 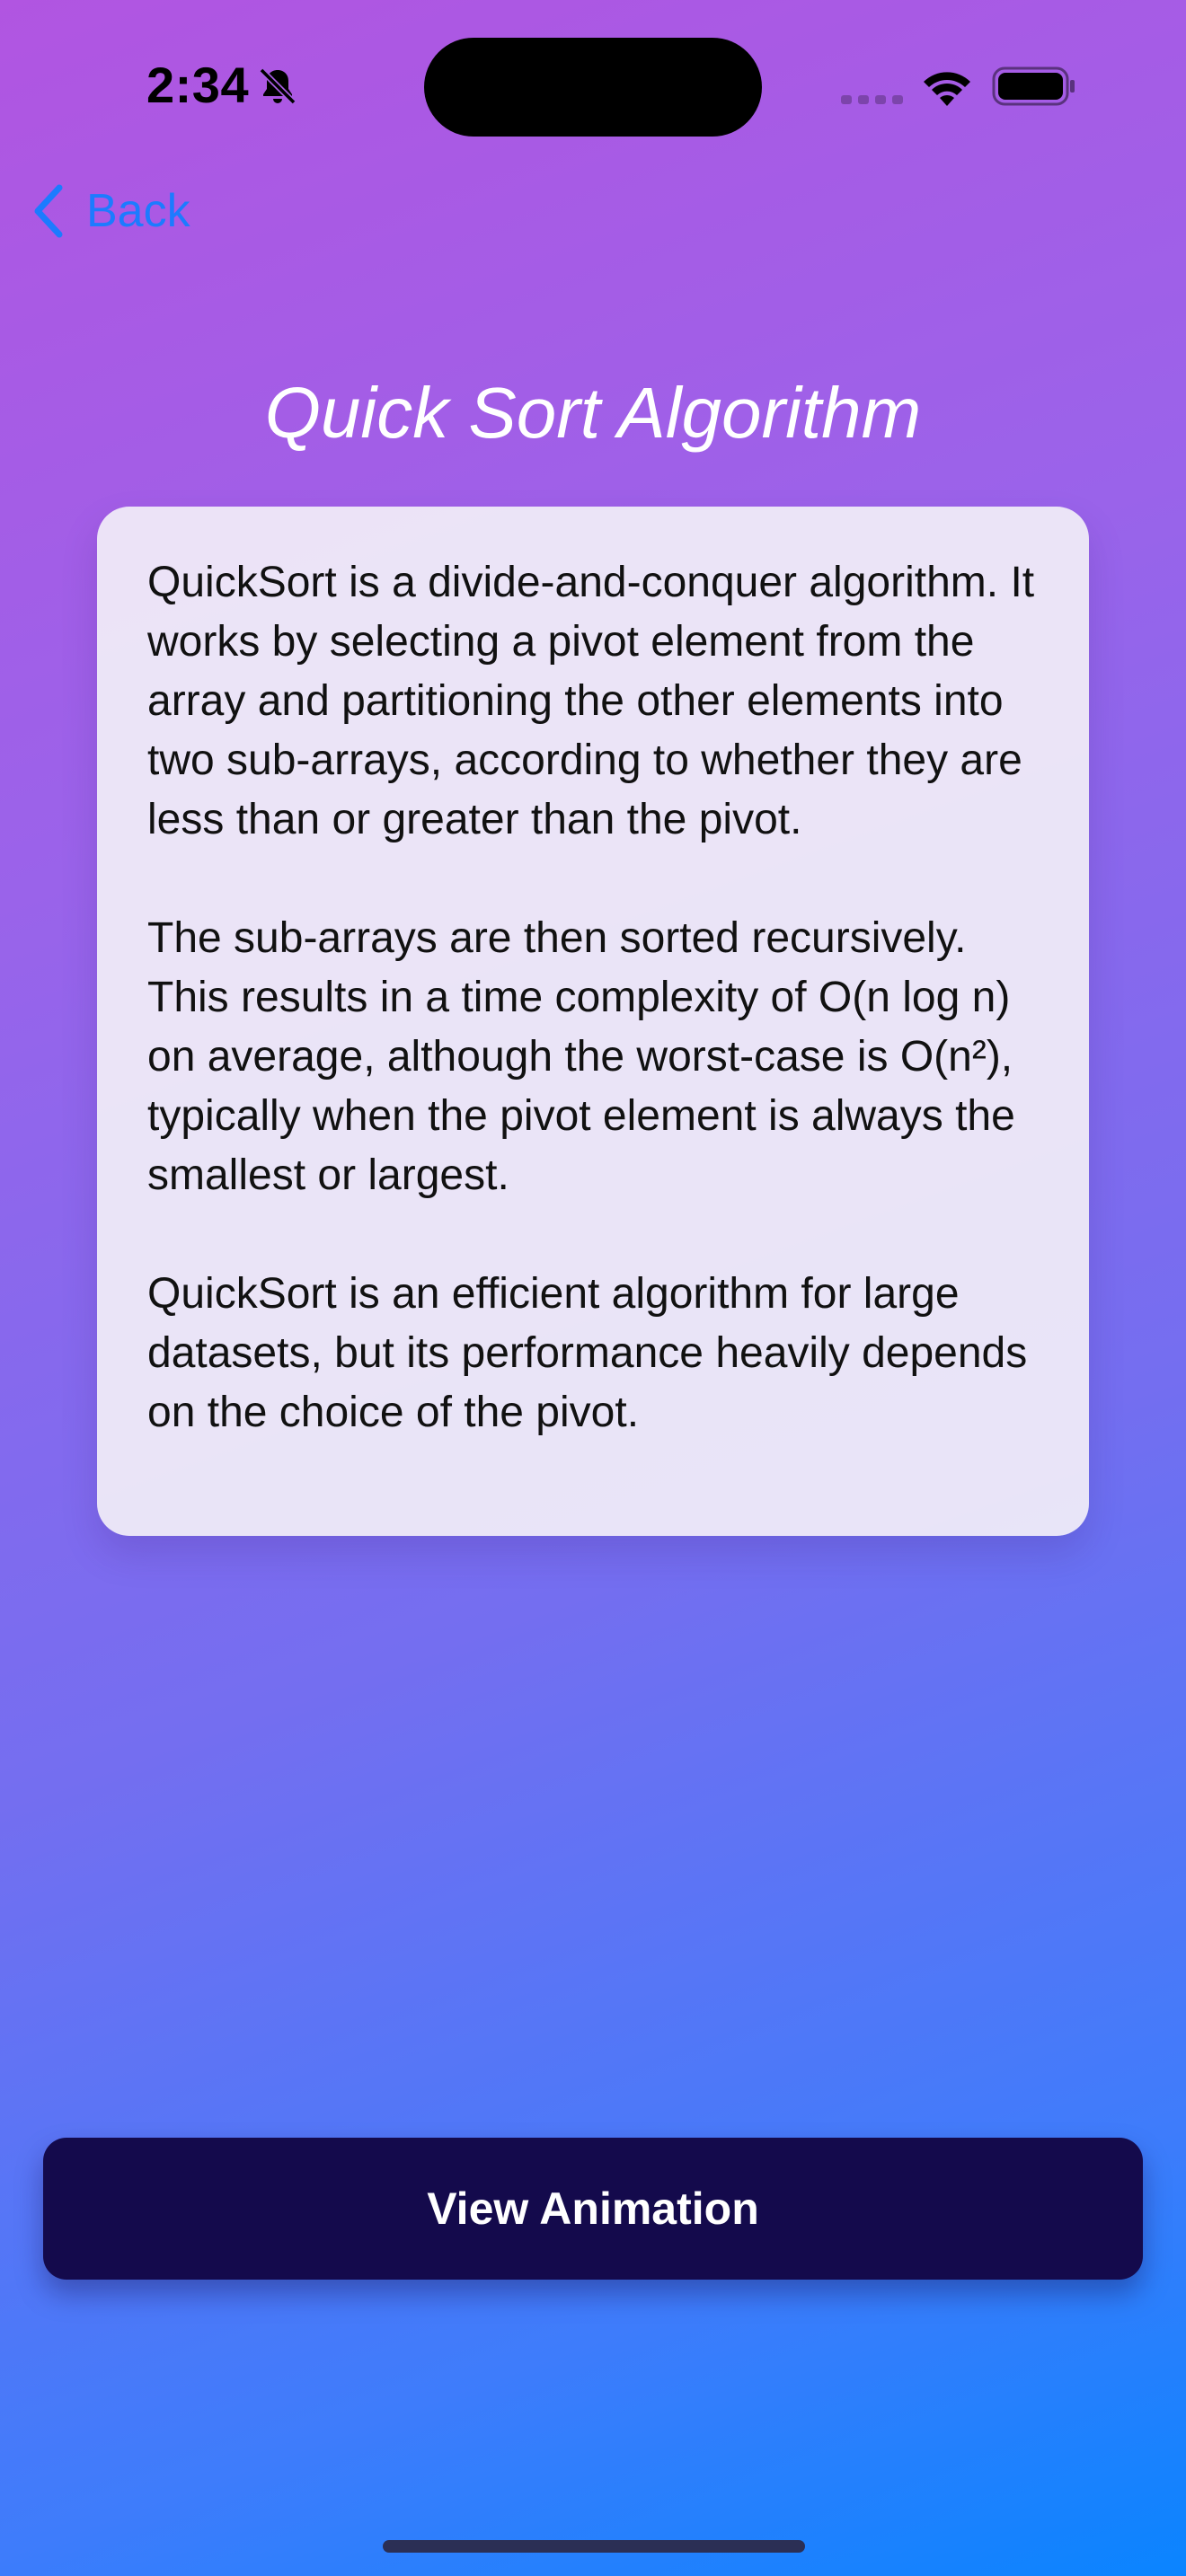 I want to click on back-label: Back, so click(x=138, y=211).